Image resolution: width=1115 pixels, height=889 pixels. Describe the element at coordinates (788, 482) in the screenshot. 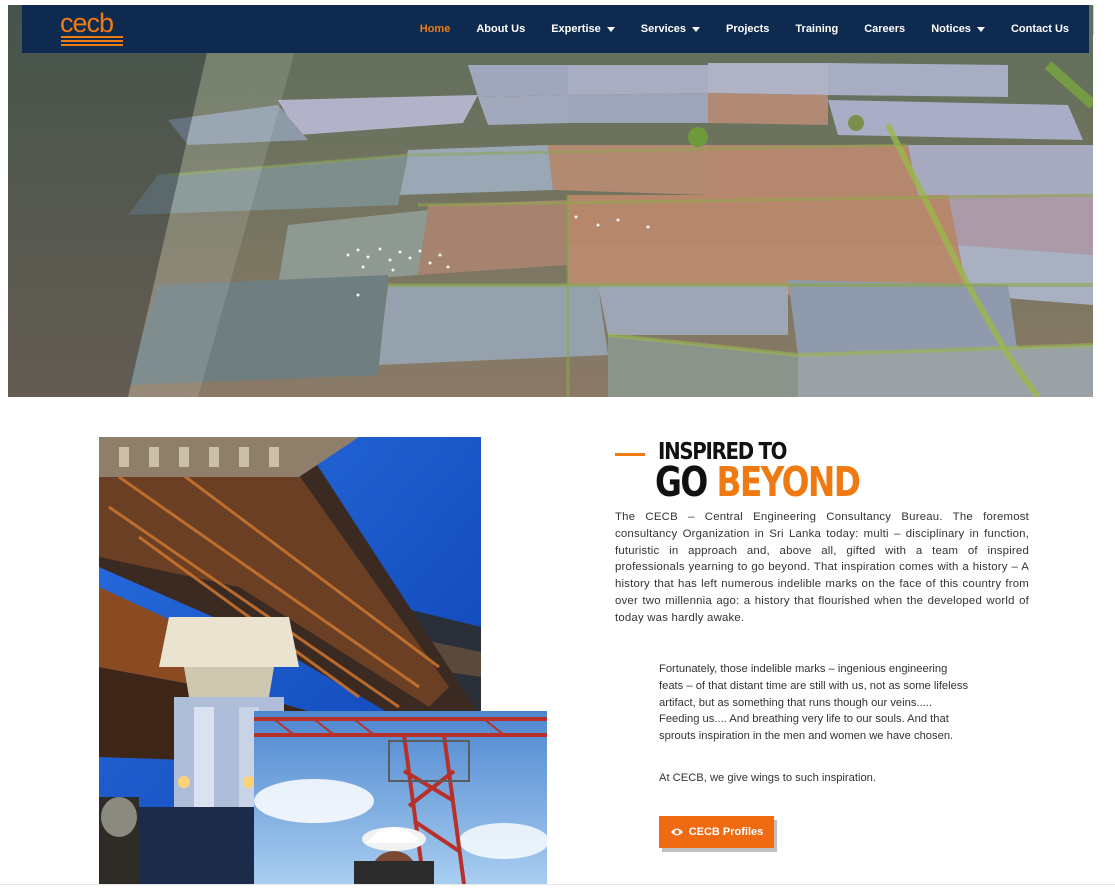

I see `heading-accent-word: BEYOND` at that location.